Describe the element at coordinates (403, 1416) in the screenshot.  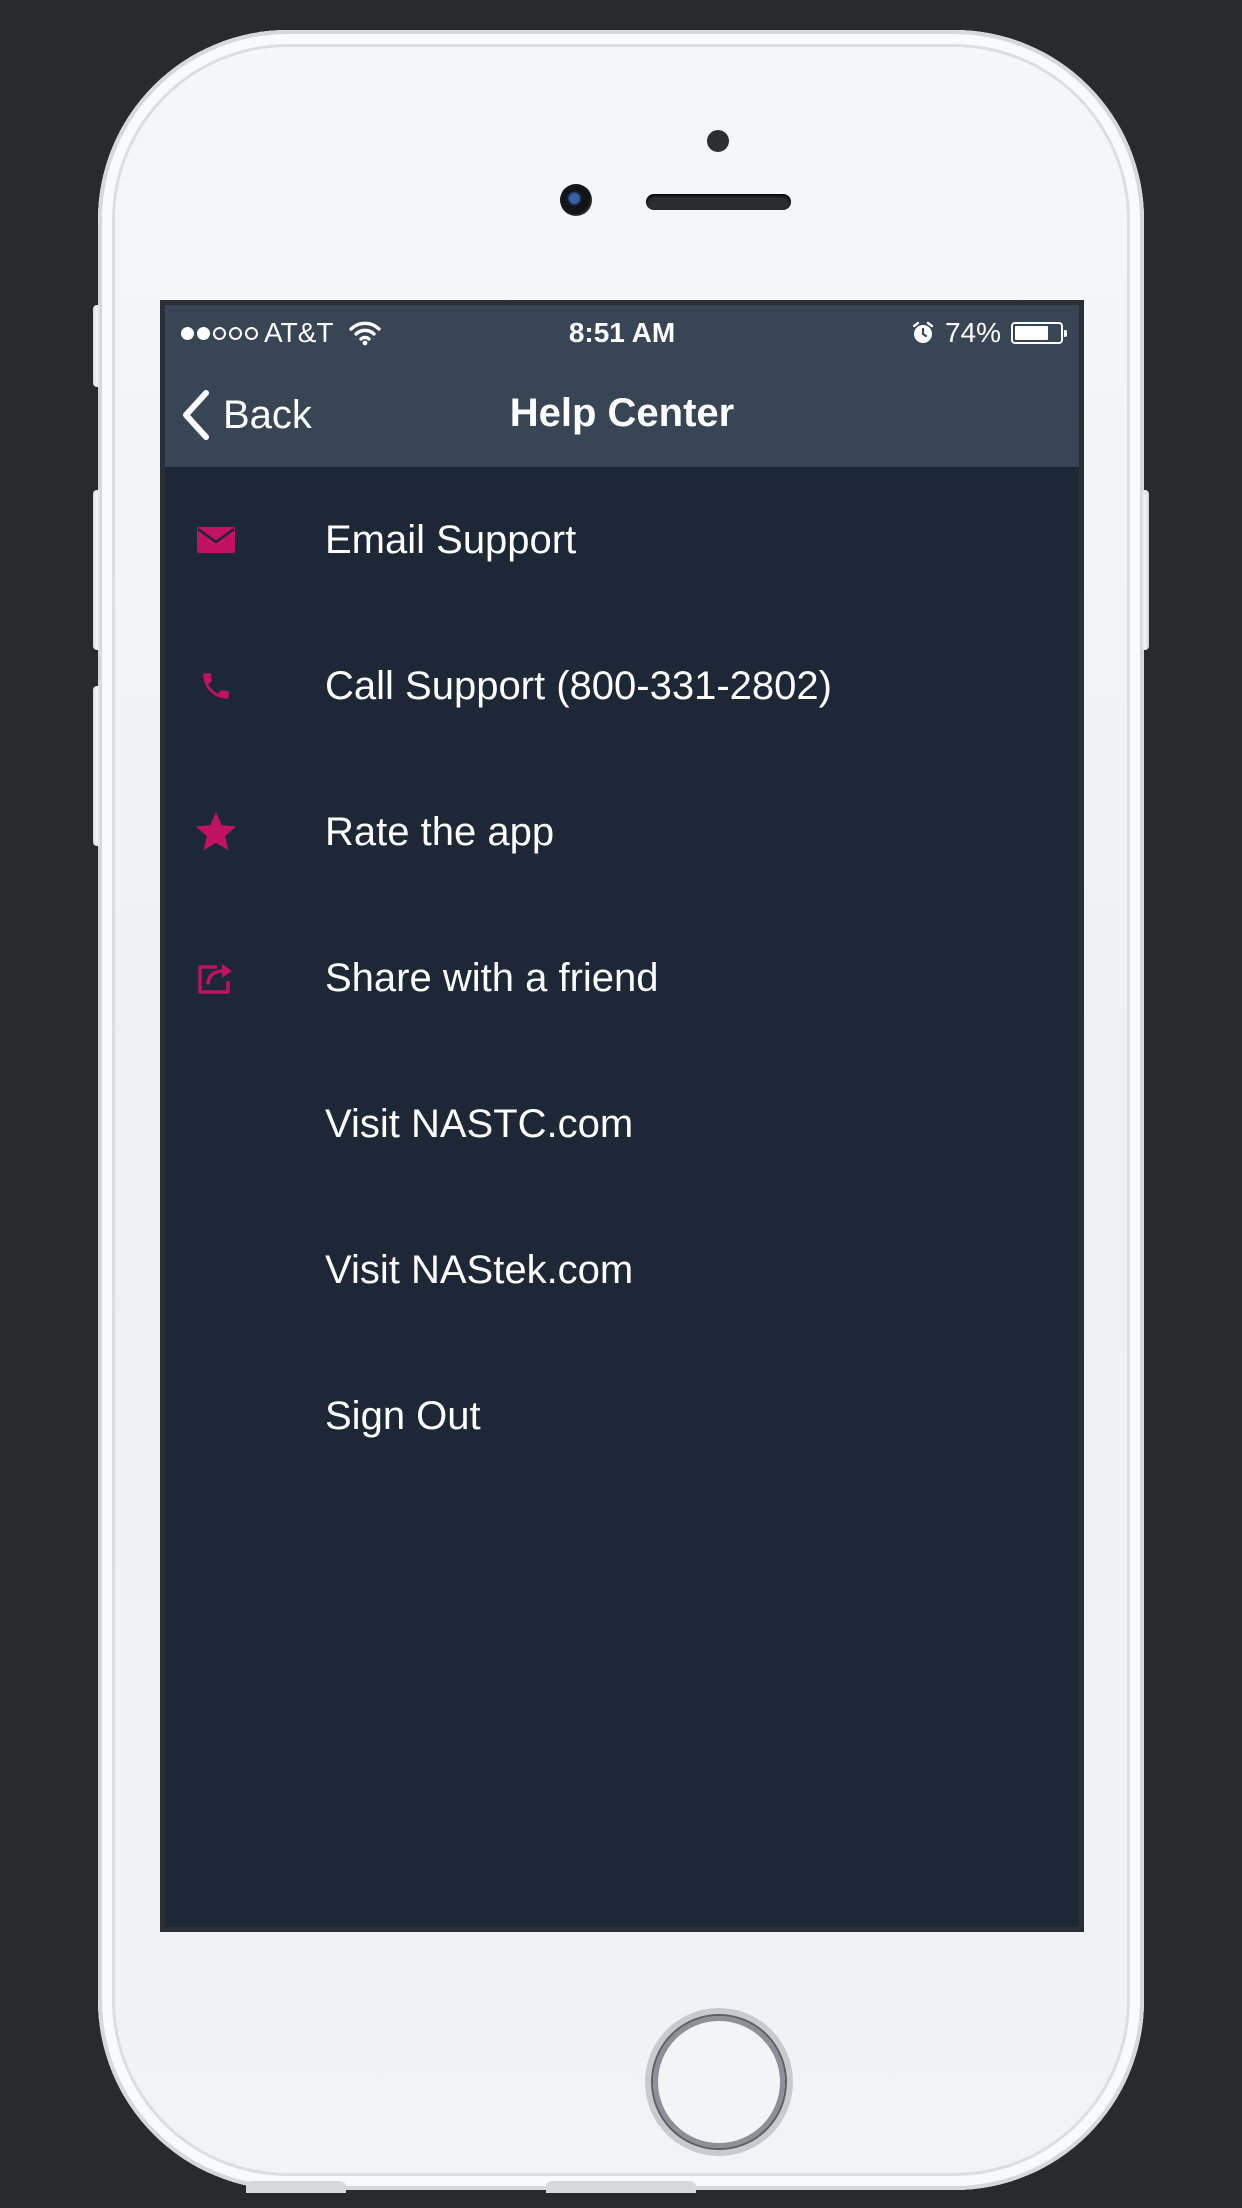
I see `menu-item-label: Sign Out` at that location.